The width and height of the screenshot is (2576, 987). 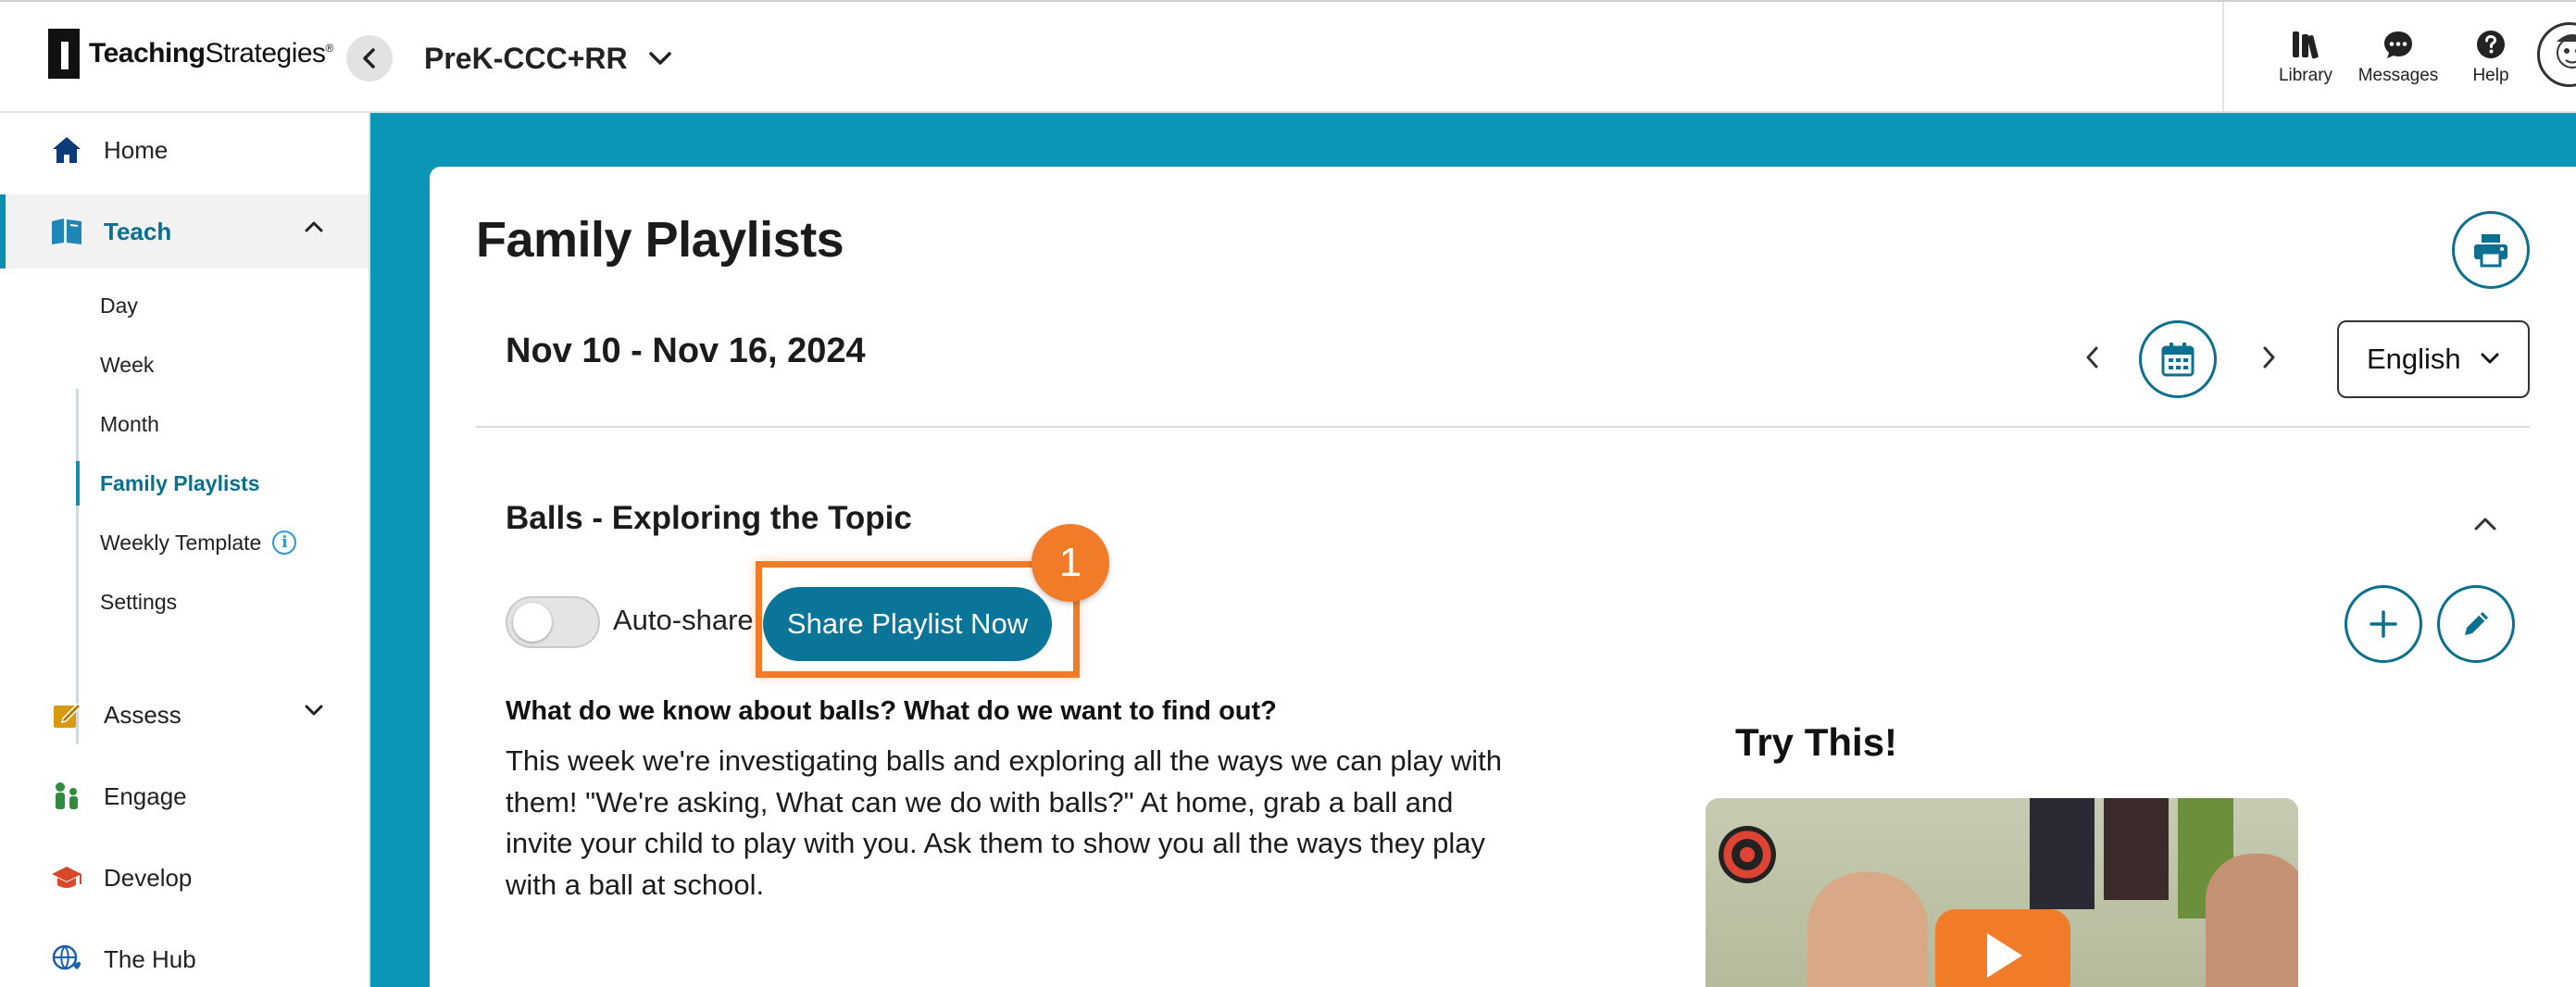 What do you see at coordinates (66, 796) in the screenshot?
I see `engage-icon` at bounding box center [66, 796].